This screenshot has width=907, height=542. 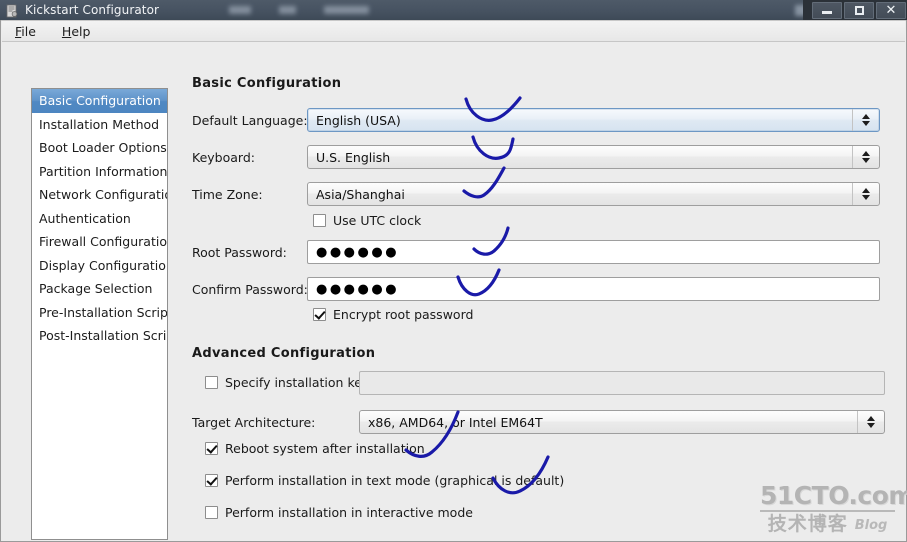 What do you see at coordinates (267, 83) in the screenshot?
I see `basic-configuration-heading: Basic Configuration` at bounding box center [267, 83].